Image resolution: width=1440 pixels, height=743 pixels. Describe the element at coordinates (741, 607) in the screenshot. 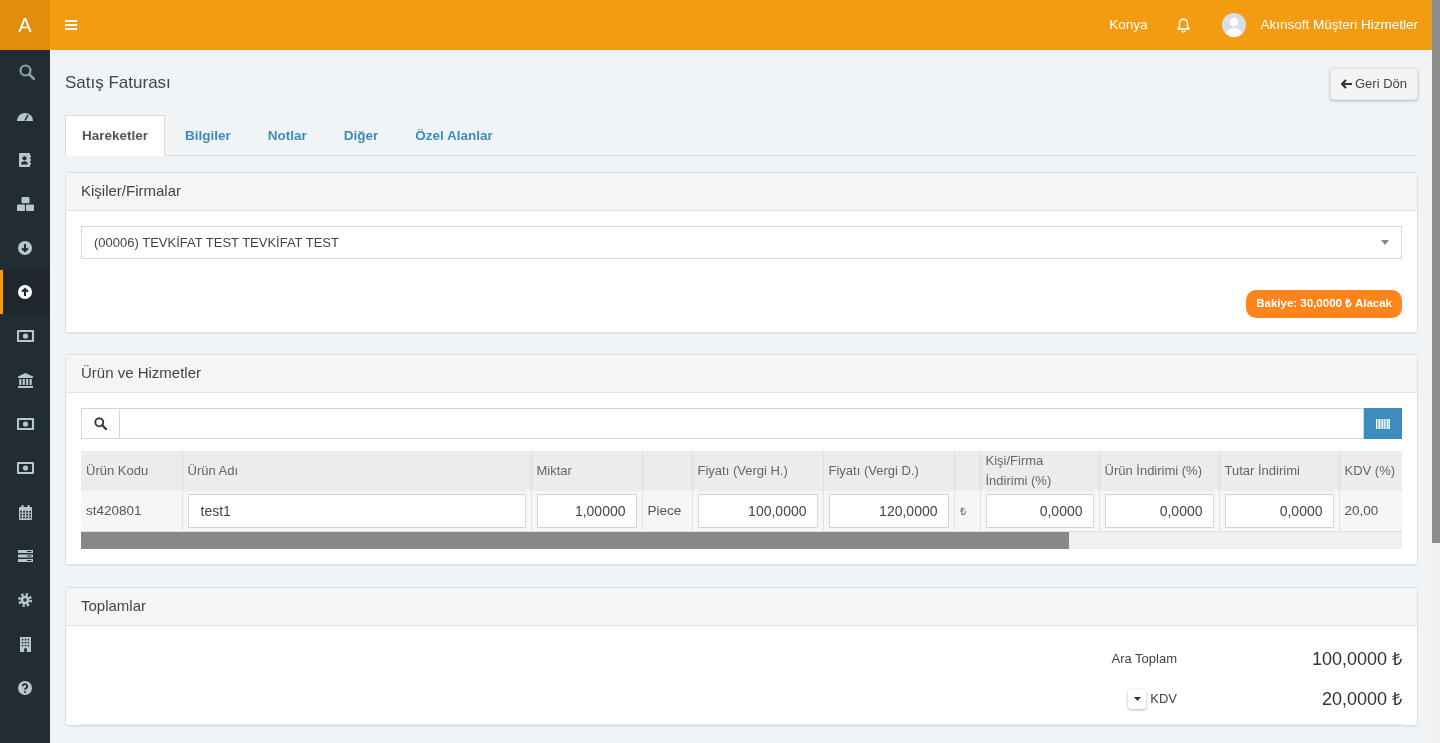

I see `section-header: Toplamlar` at that location.